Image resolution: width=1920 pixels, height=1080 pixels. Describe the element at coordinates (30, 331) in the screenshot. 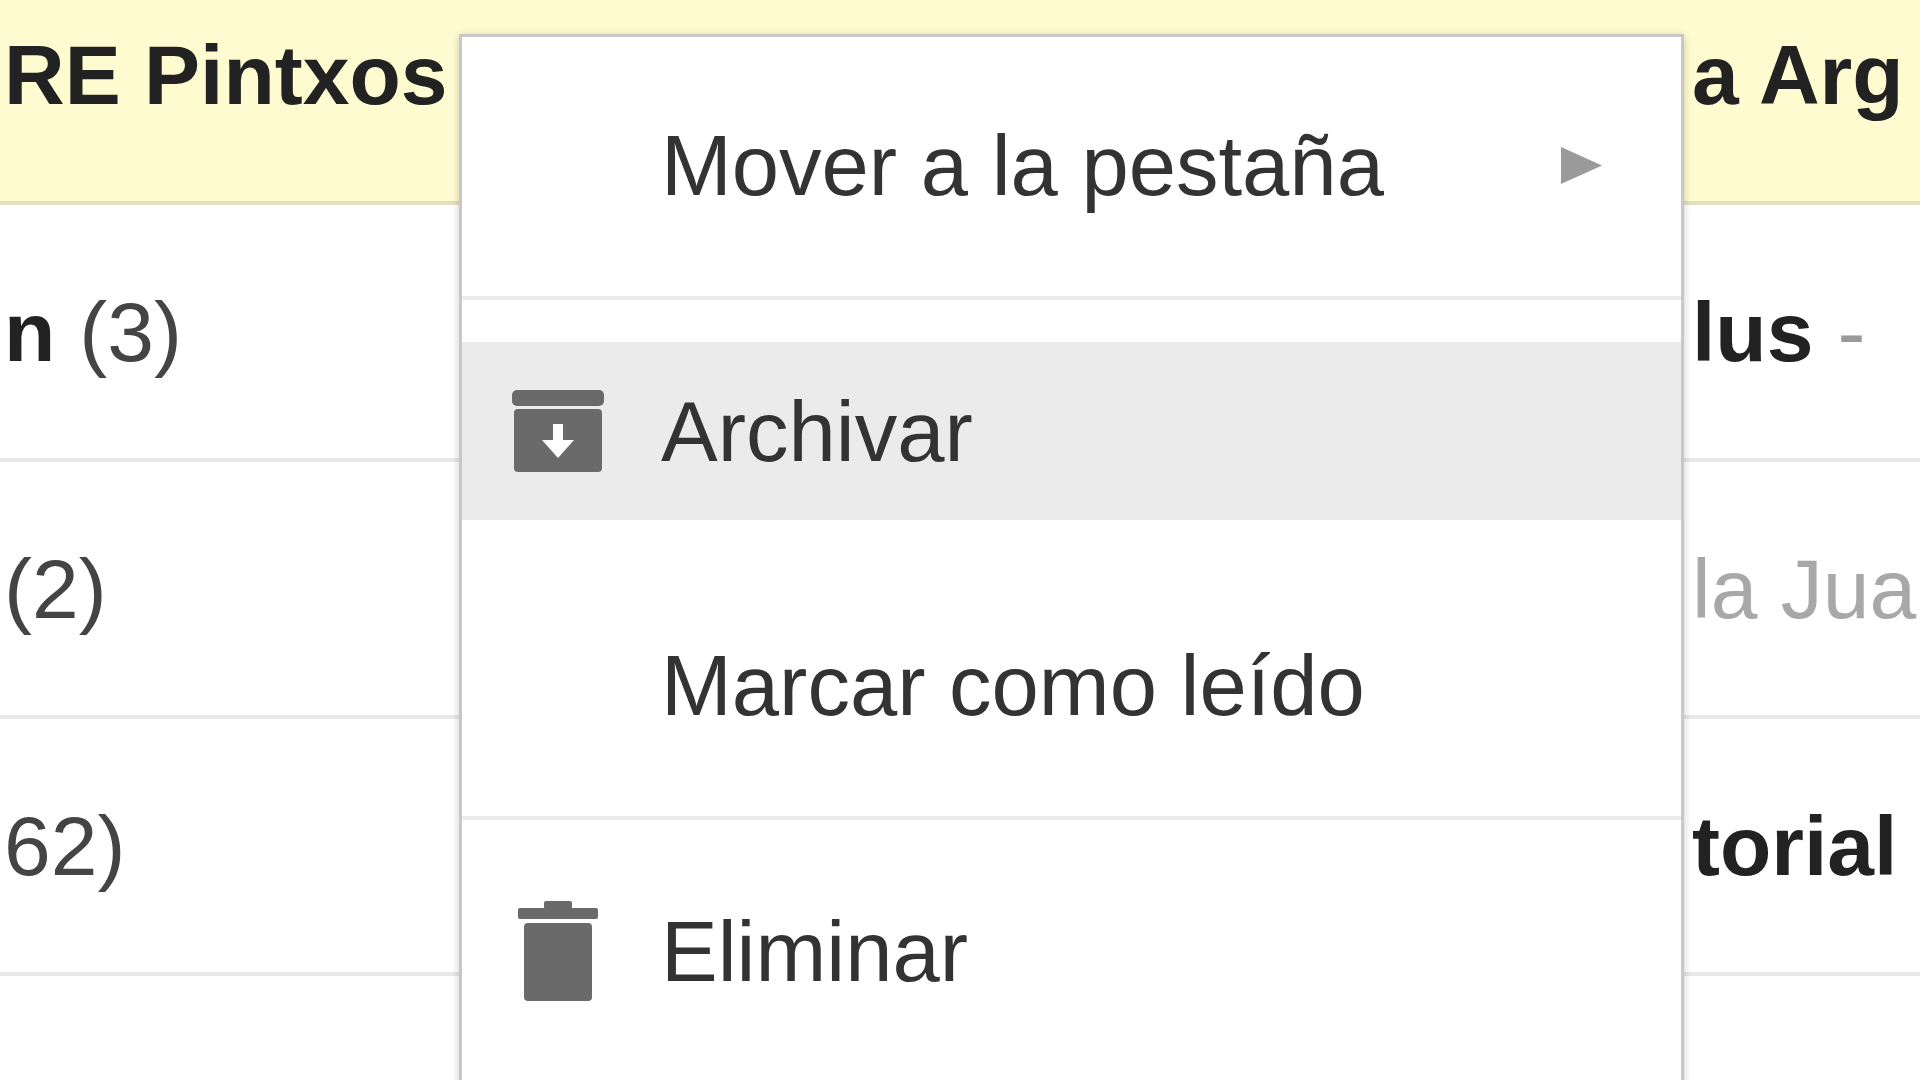

I see `sender-name: n` at that location.